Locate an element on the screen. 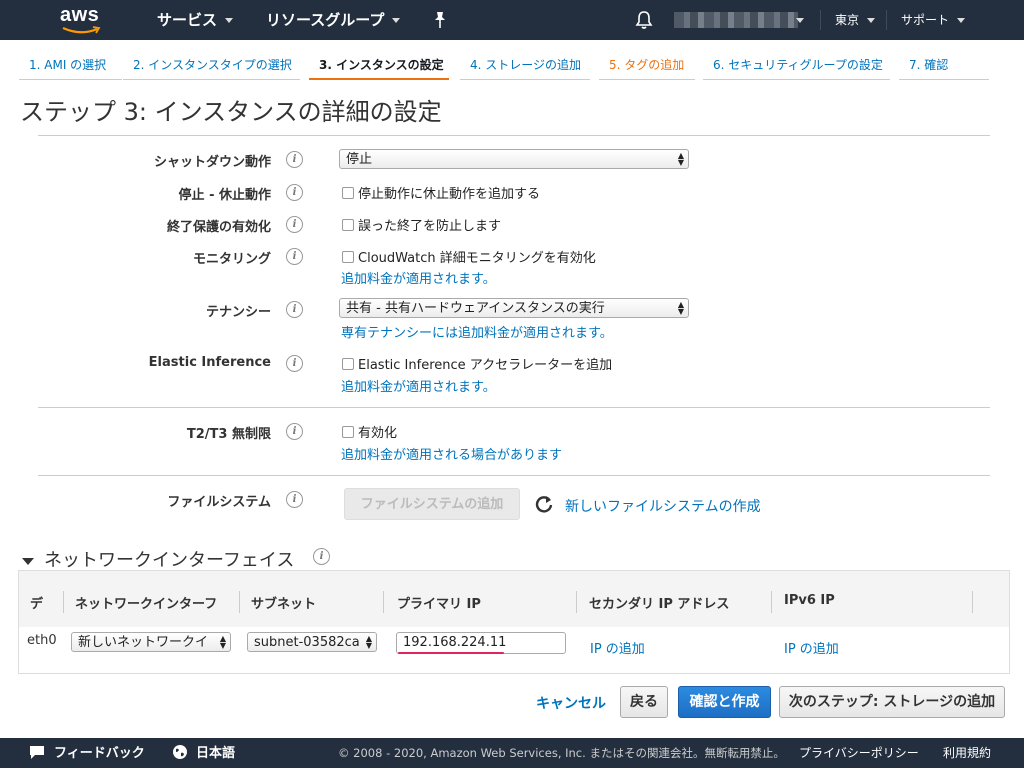 The image size is (1024, 769). subnet-value: subnet-03582ca is located at coordinates (307, 642).